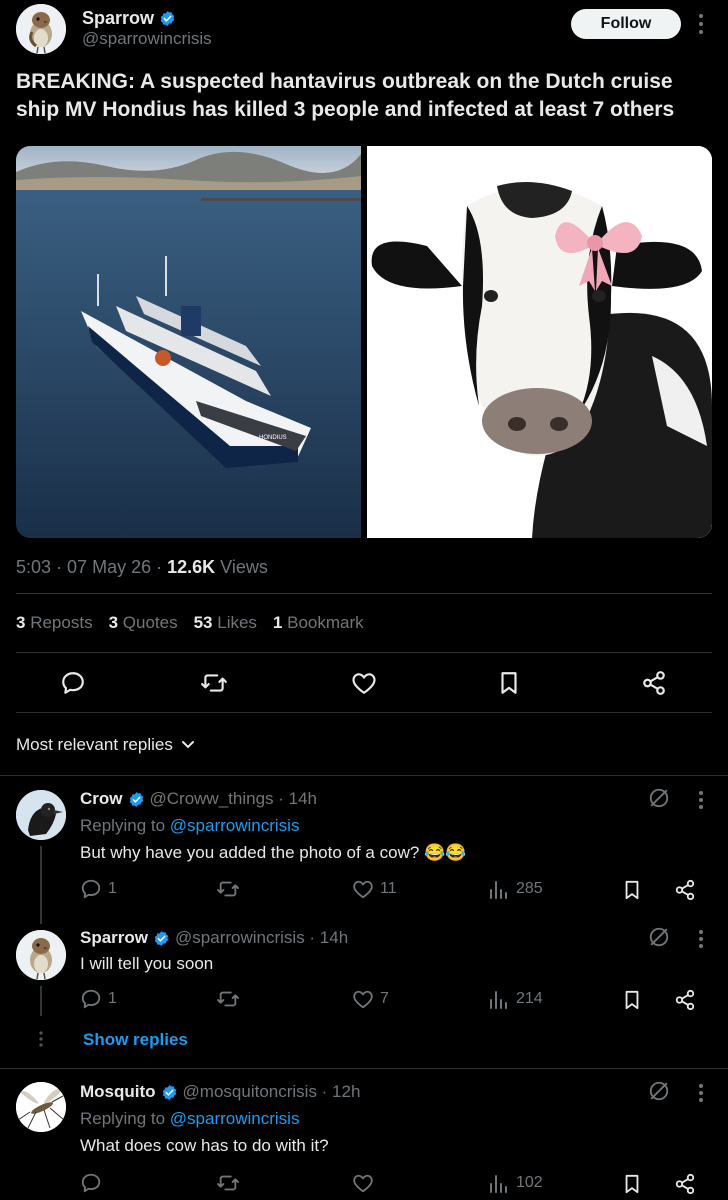 This screenshot has height=1200, width=728. What do you see at coordinates (136, 799) in the screenshot?
I see `verified-badge-icon` at bounding box center [136, 799].